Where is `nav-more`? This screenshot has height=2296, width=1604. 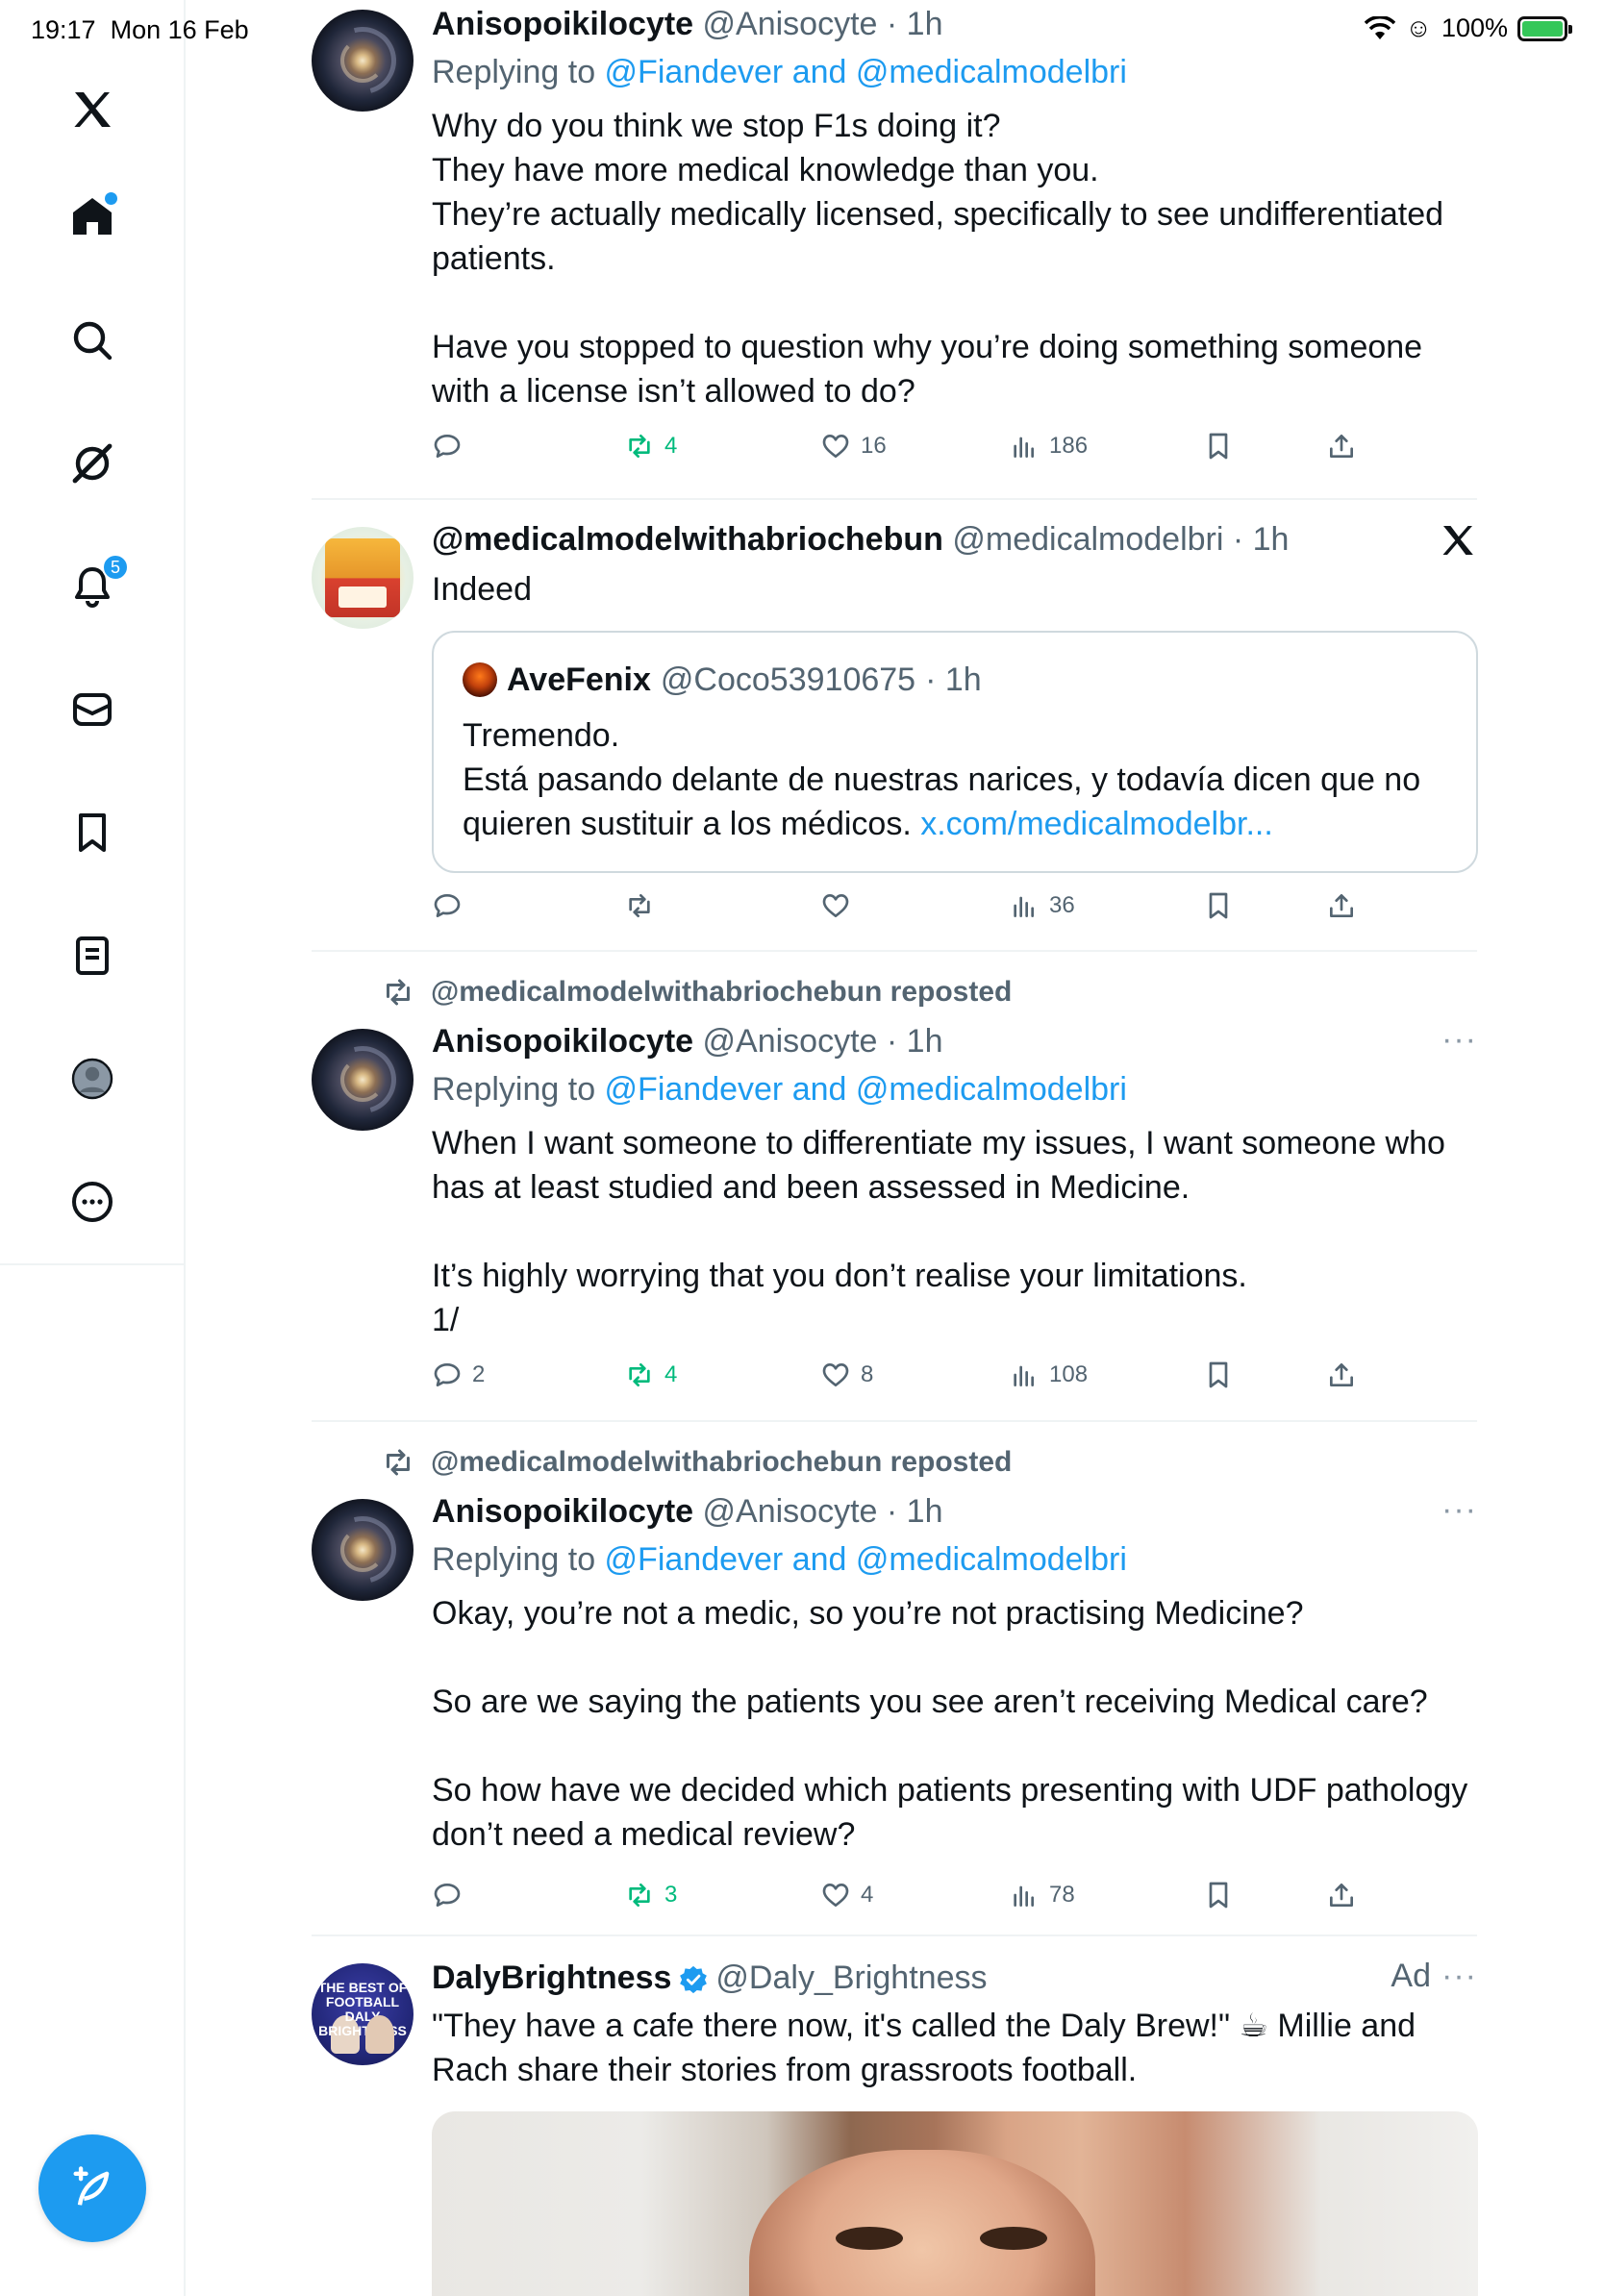 nav-more is located at coordinates (92, 1202).